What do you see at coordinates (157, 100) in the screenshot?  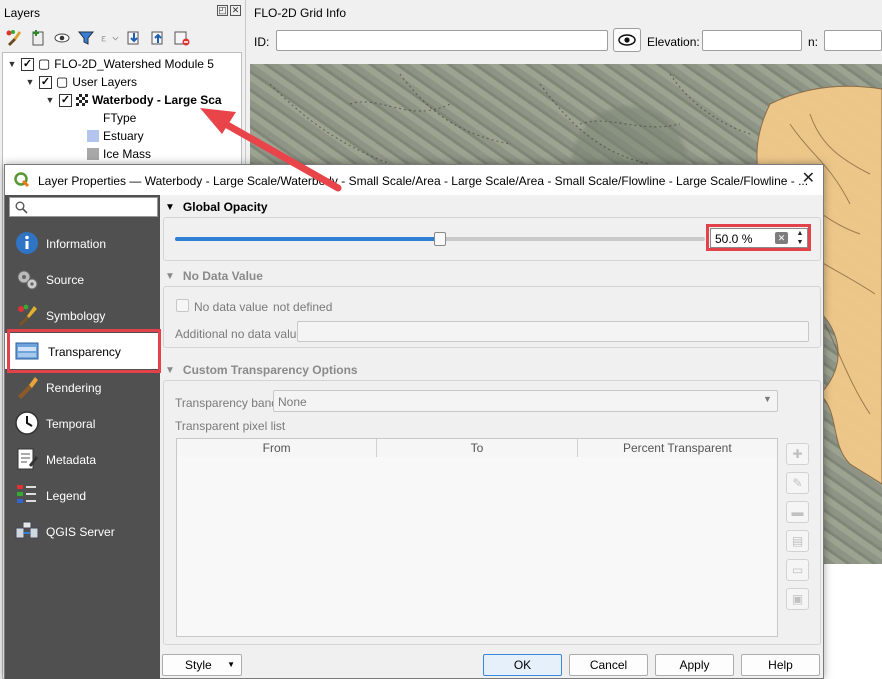 I see `tree-node-label: Waterbody - Large Sca` at bounding box center [157, 100].